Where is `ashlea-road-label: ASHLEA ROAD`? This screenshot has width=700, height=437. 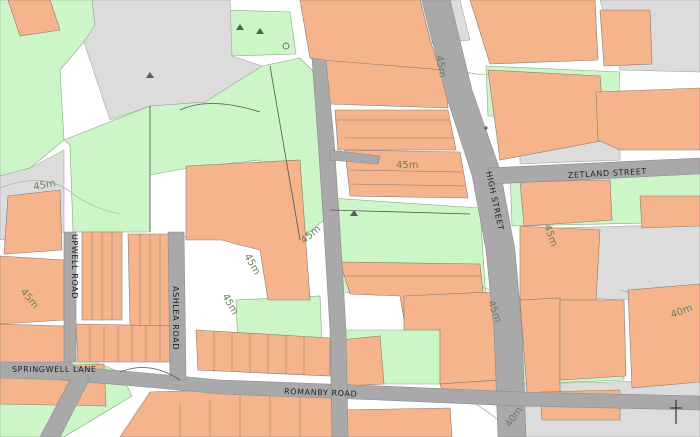 ashlea-road-label: ASHLEA ROAD is located at coordinates (175, 318).